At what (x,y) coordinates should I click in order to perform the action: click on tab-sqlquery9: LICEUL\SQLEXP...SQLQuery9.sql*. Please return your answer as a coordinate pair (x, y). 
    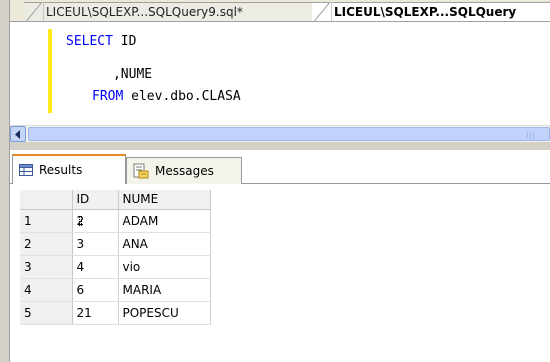
    Looking at the image, I should click on (169, 11).